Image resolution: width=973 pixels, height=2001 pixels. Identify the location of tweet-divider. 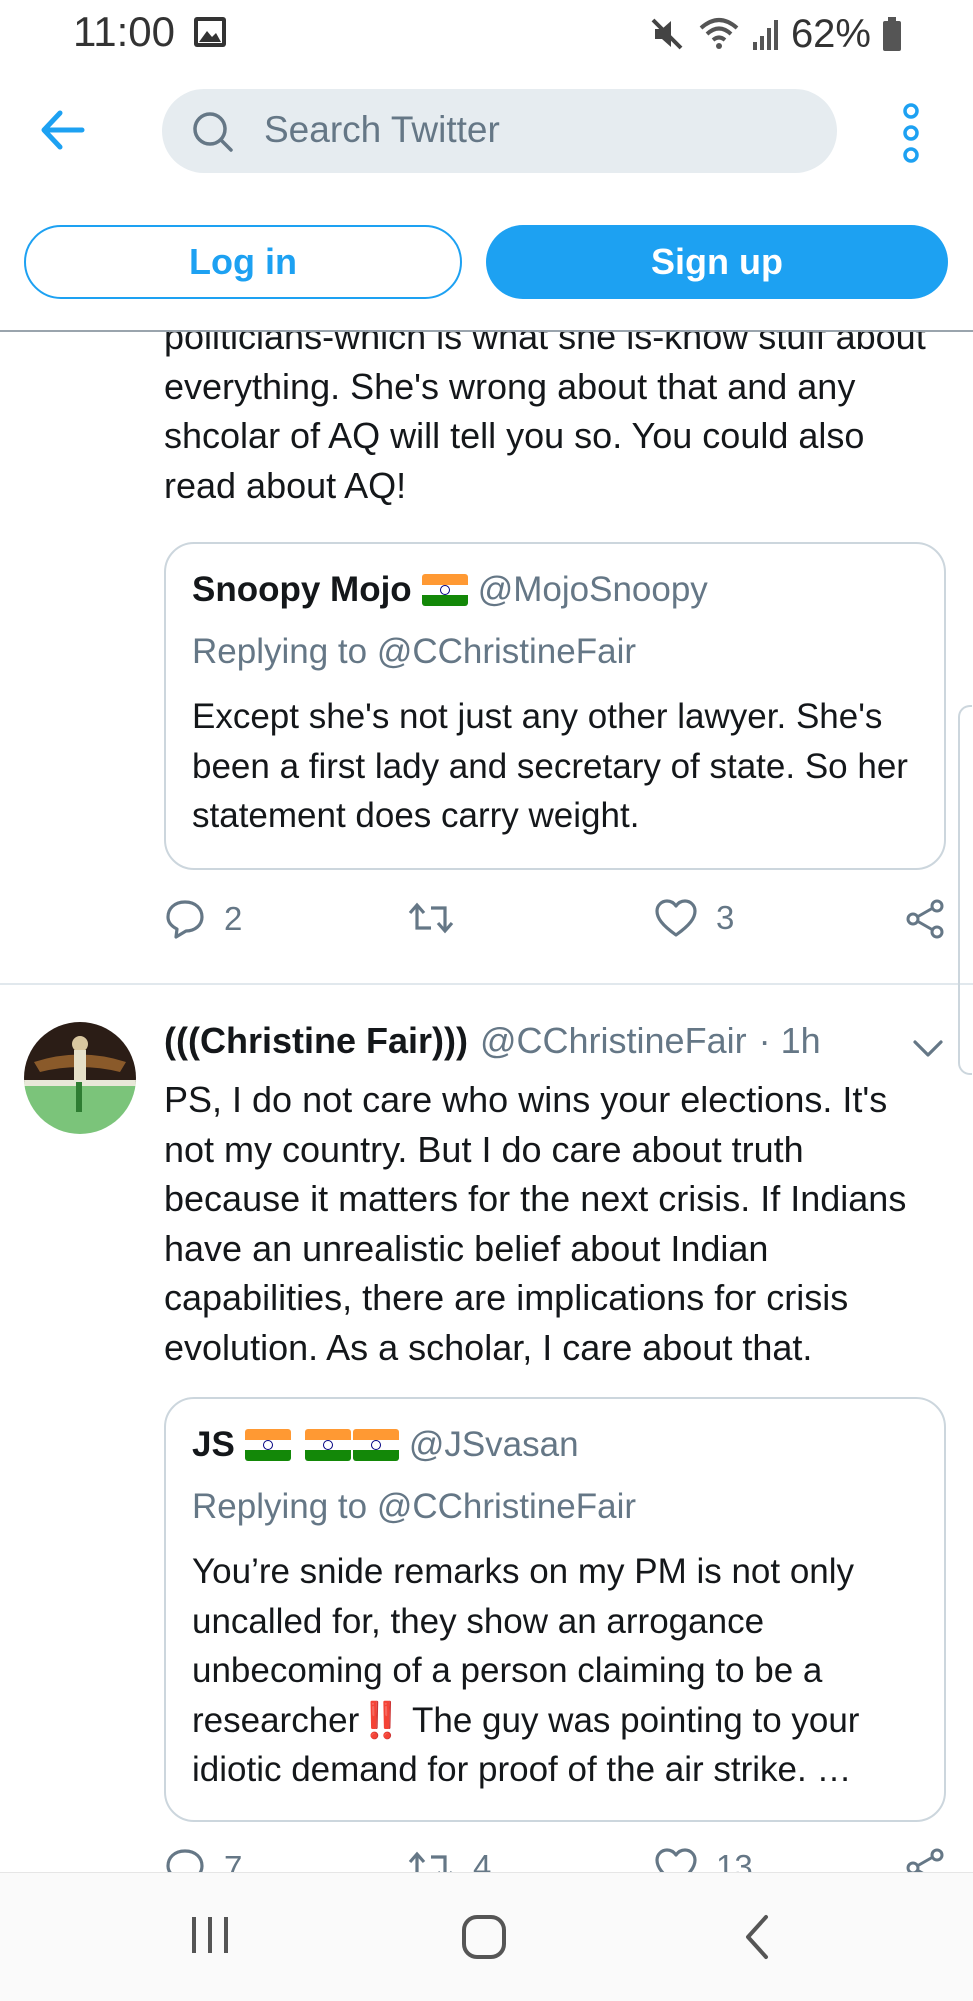
(486, 984).